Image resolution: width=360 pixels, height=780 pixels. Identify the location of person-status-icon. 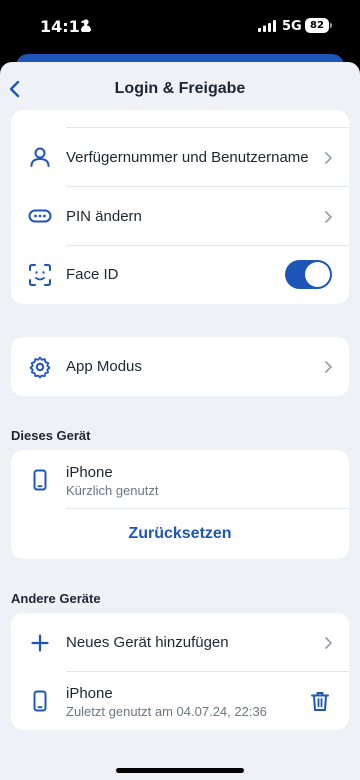
(86, 25).